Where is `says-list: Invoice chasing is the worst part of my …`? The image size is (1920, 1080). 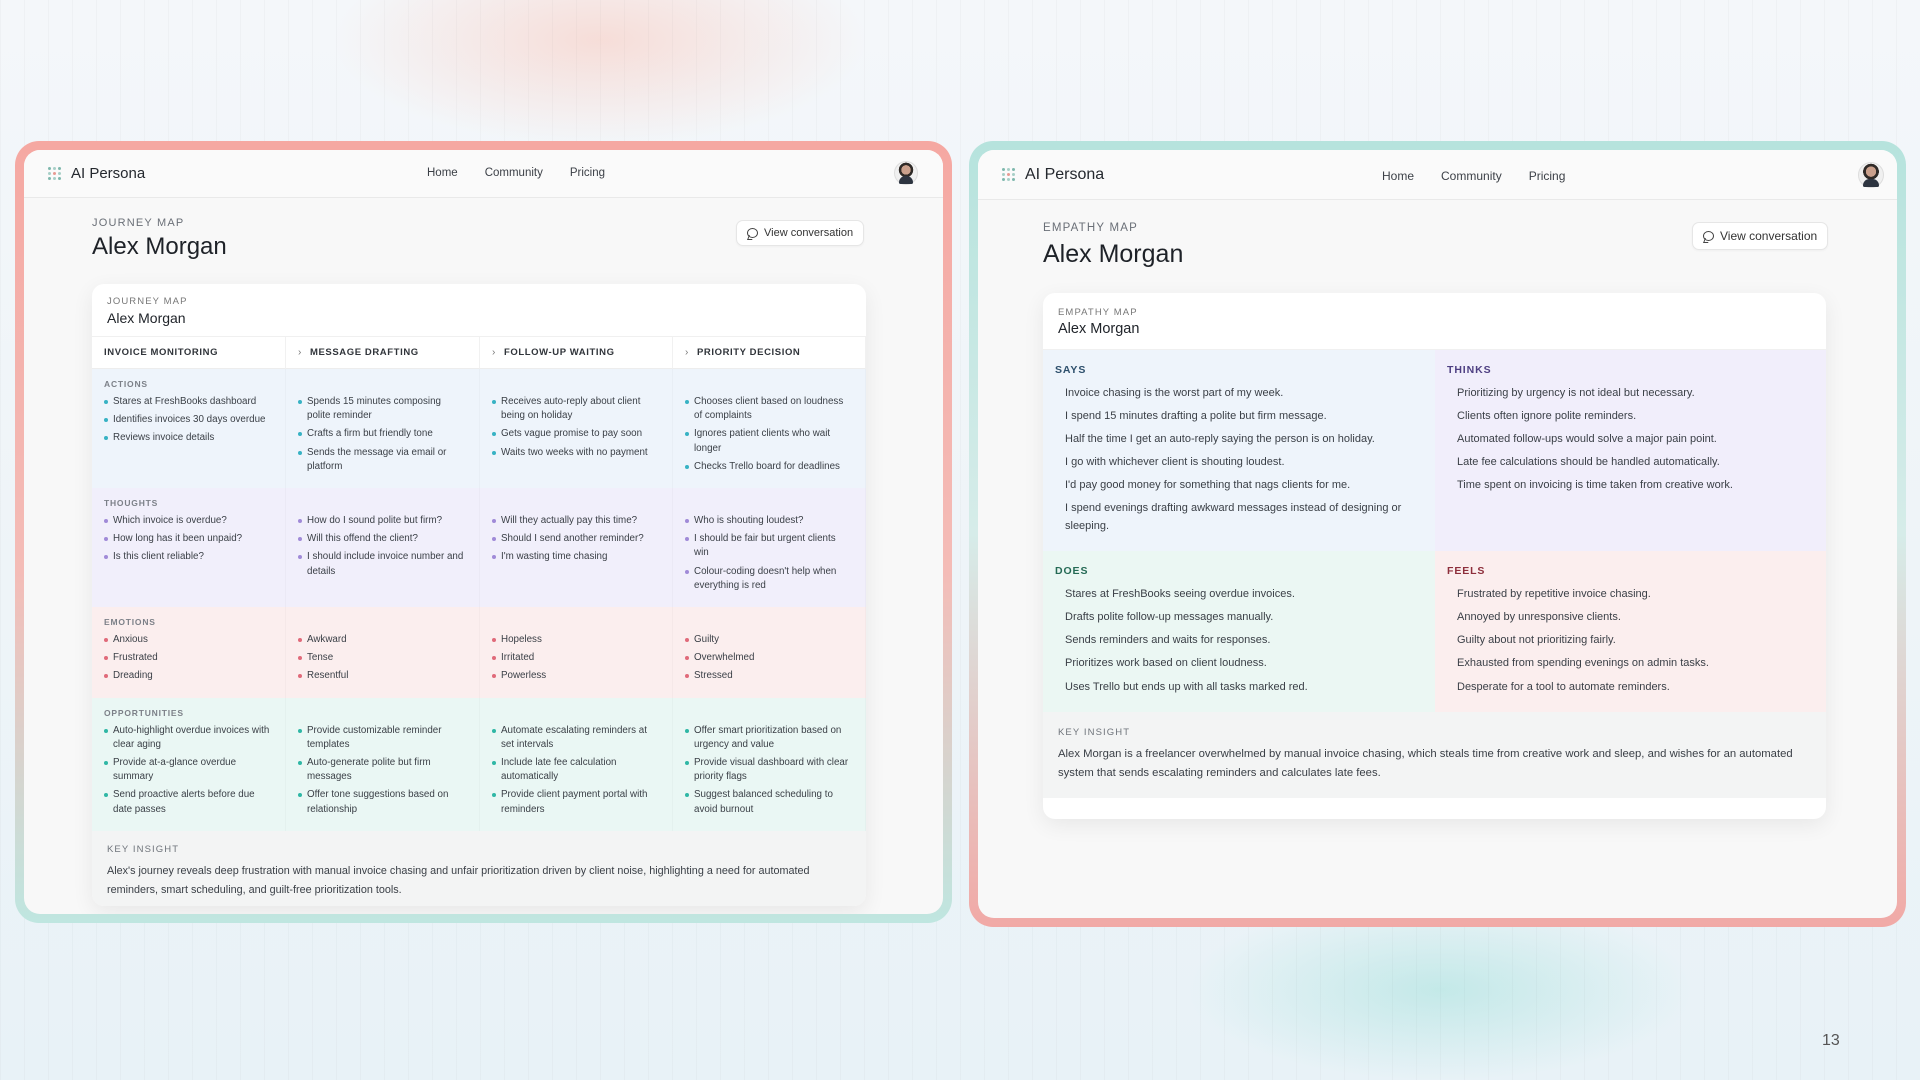
says-list: Invoice chasing is the worst part of my … is located at coordinates (1239, 460).